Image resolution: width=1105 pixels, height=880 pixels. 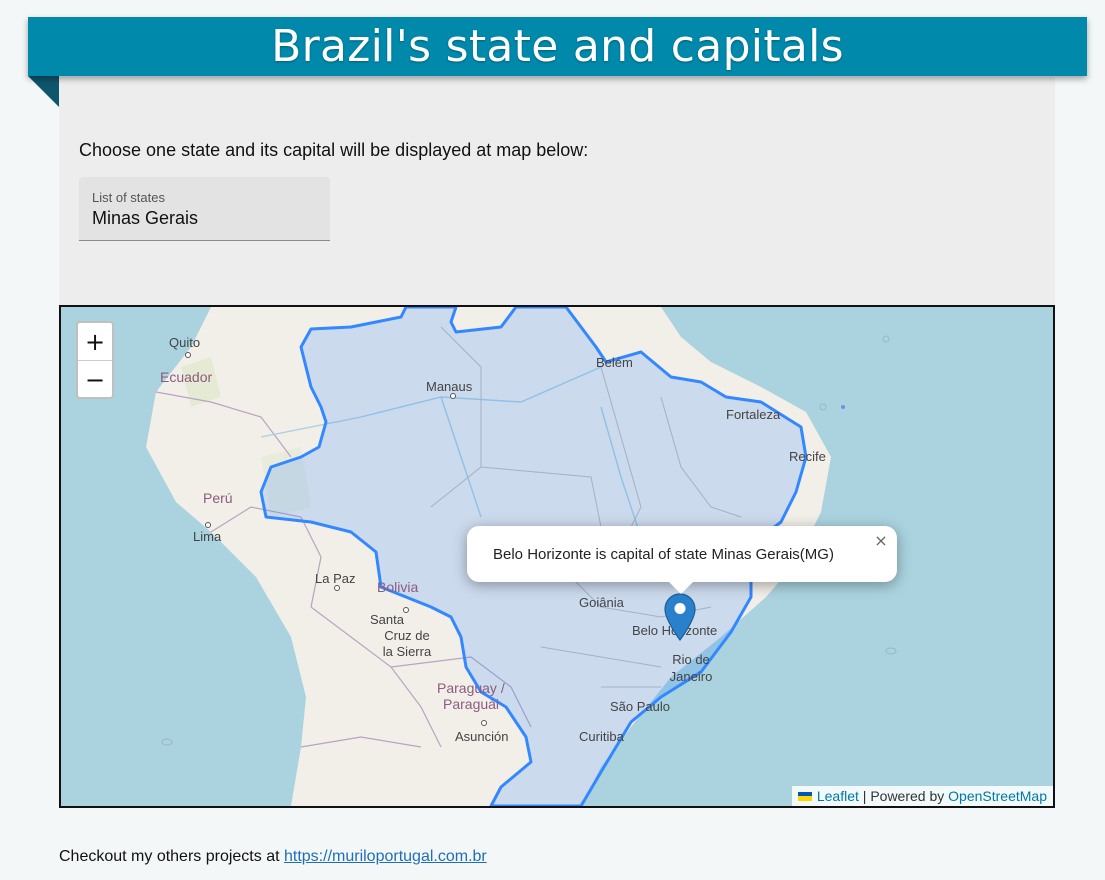 I want to click on state-select: List of states Minas Gerais, so click(x=204, y=209).